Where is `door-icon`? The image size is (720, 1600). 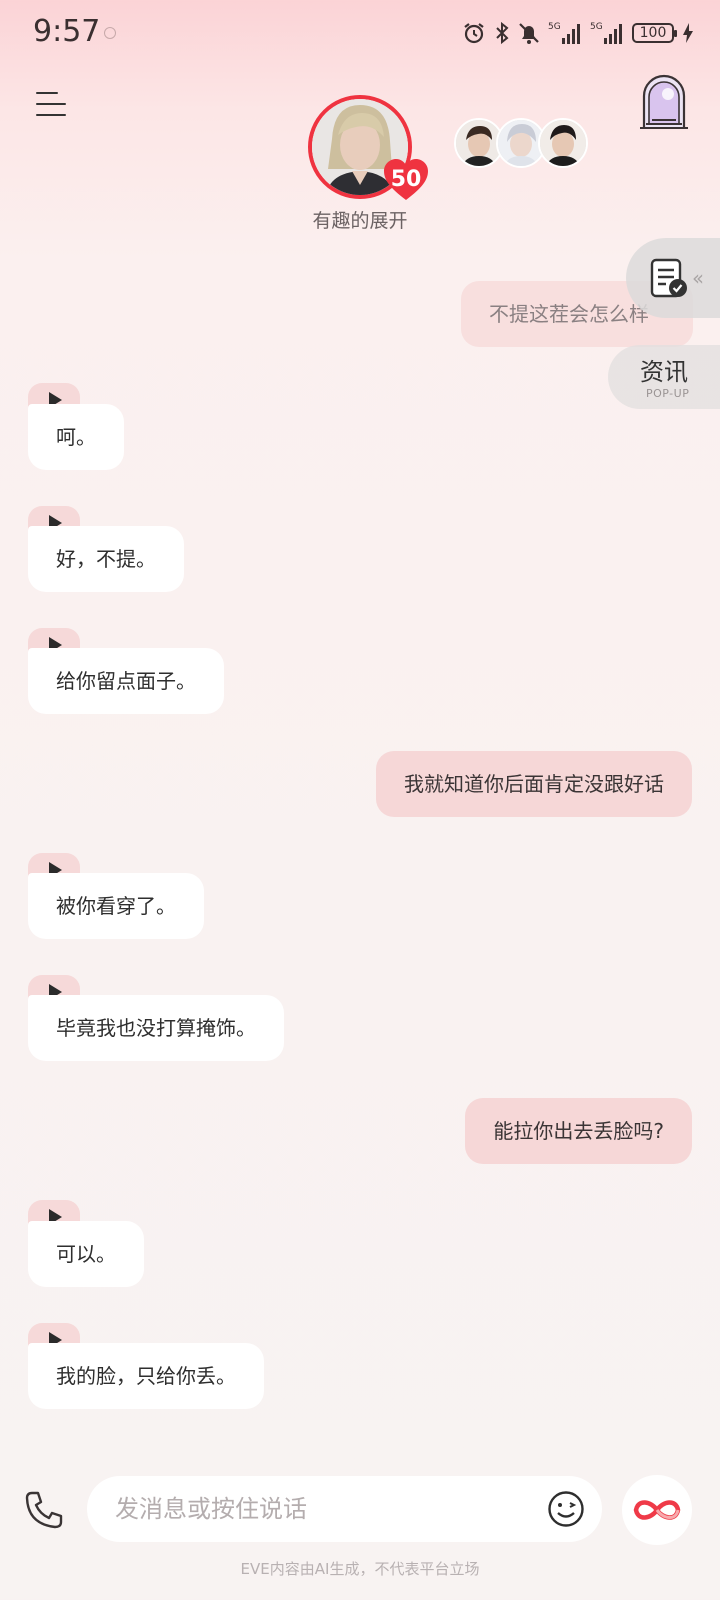 door-icon is located at coordinates (664, 101).